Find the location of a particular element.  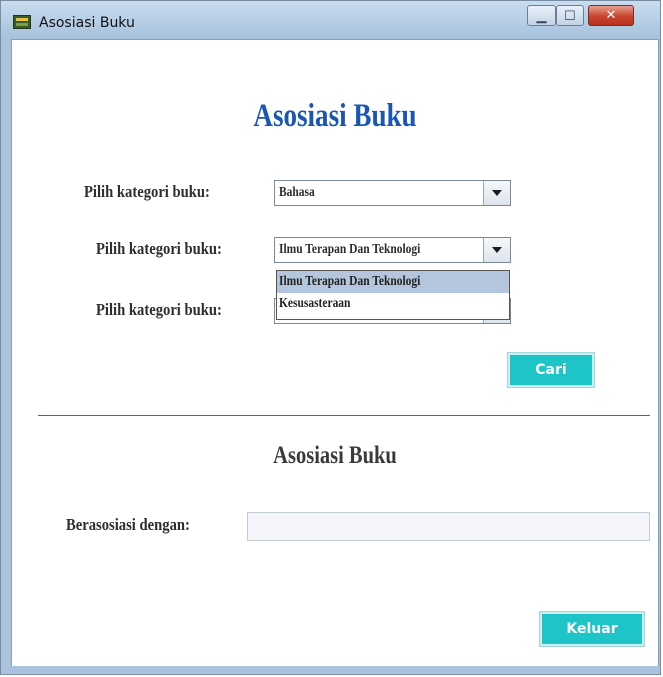

category-select-2: Ilmu Terapan Dan Teknologi is located at coordinates (392, 250).